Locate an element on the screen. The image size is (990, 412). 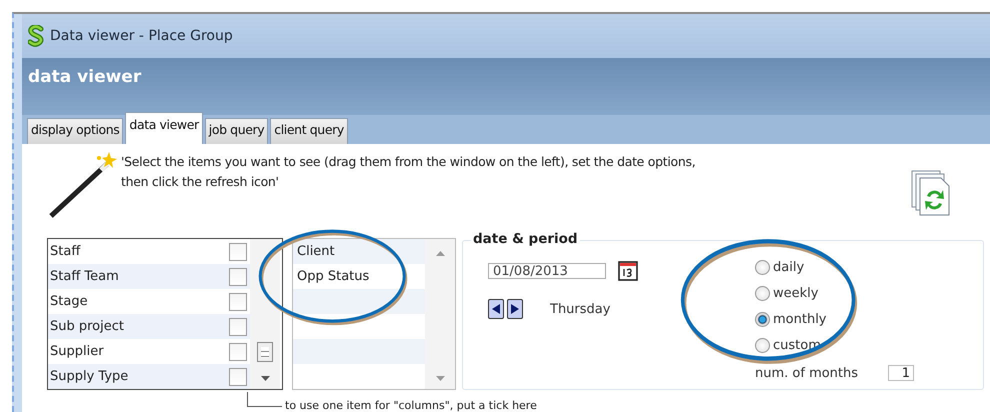
panel-title: date & period is located at coordinates (525, 239).